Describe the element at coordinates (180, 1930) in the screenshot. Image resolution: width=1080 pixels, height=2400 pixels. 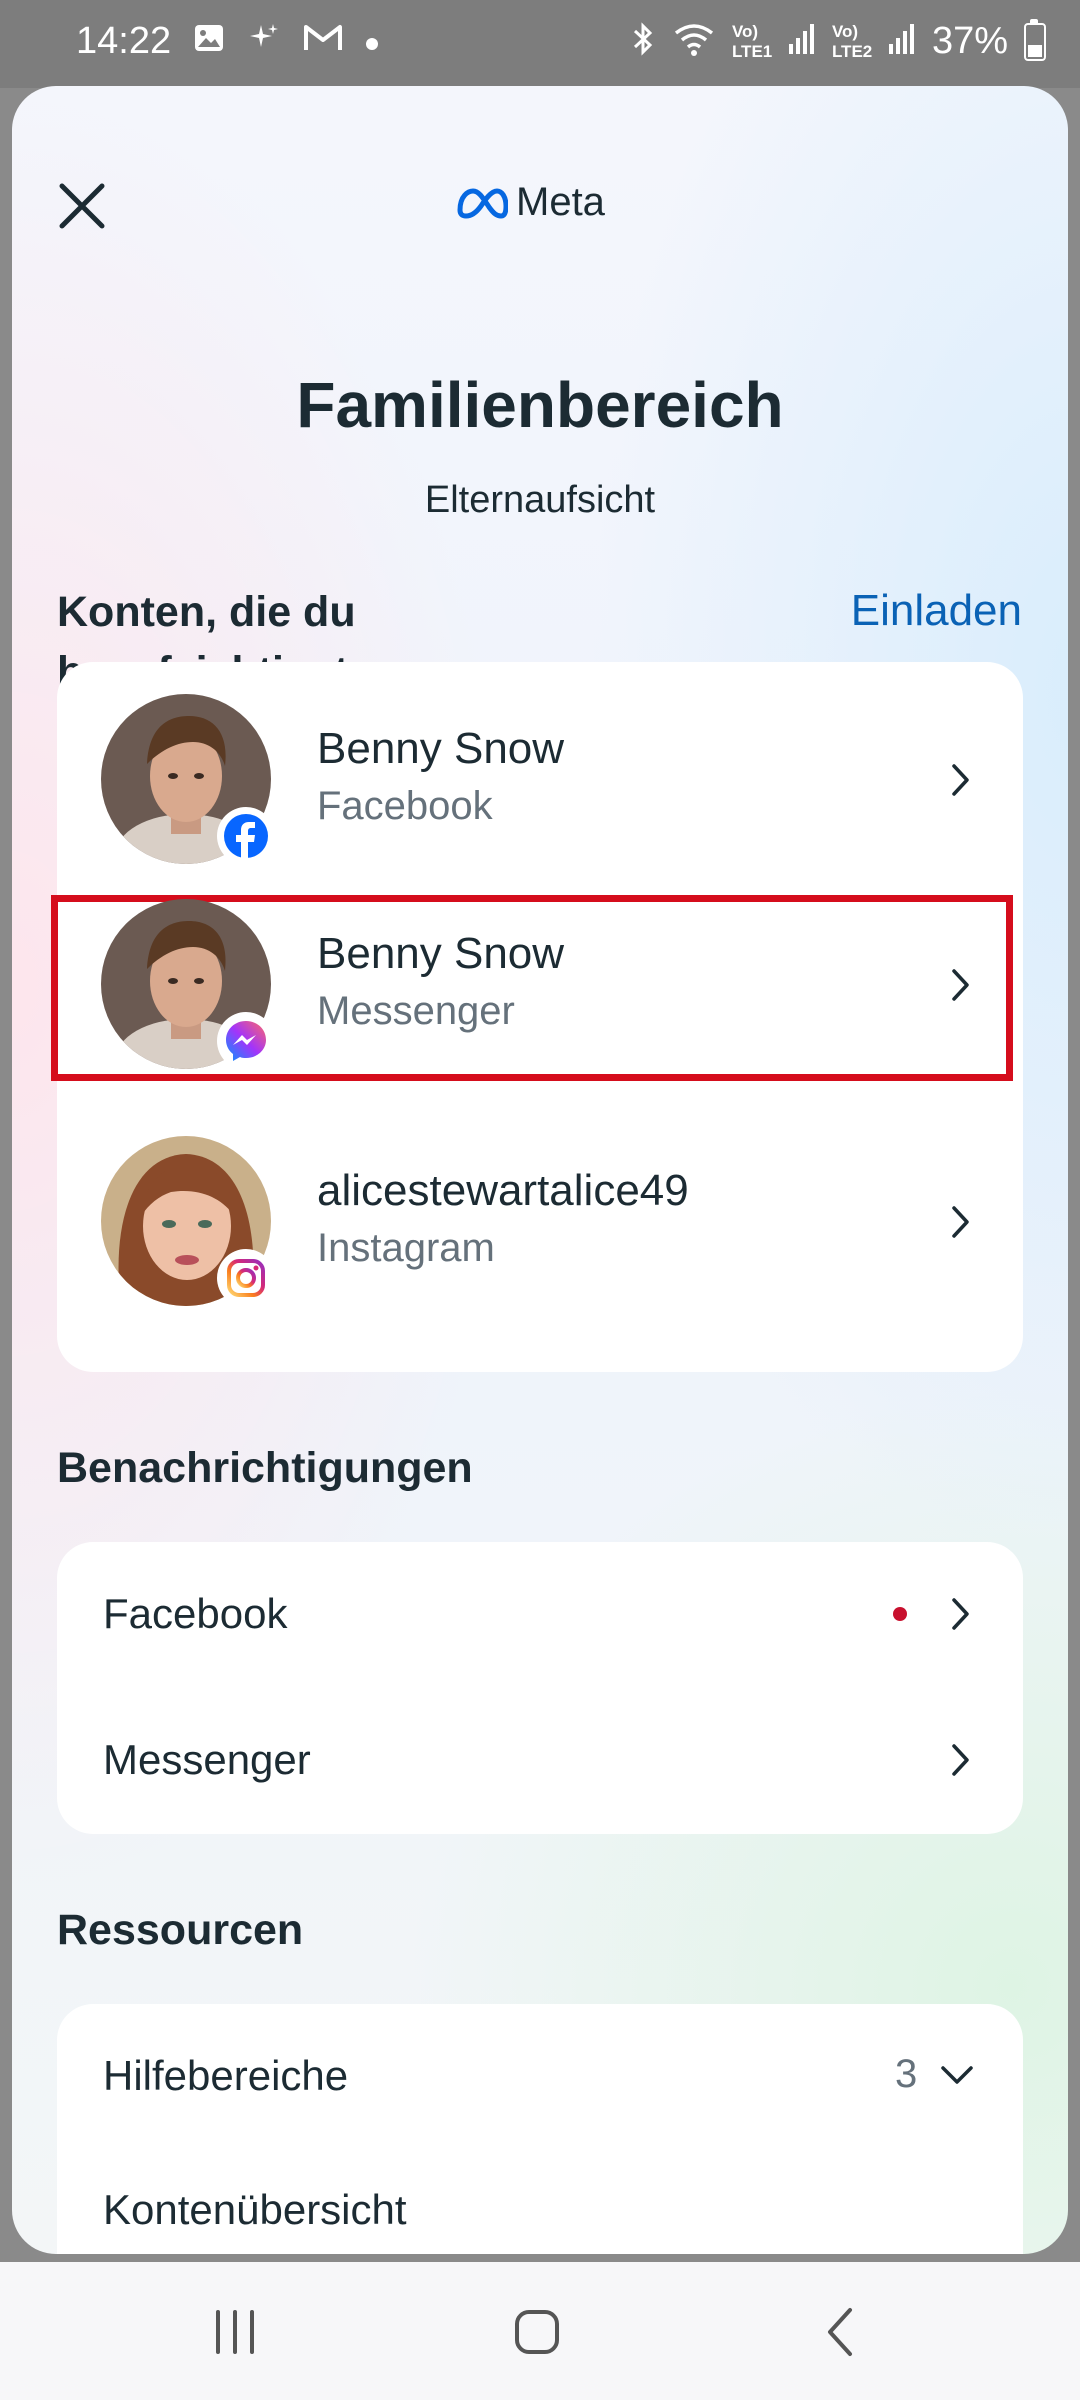
I see `resources-heading: Ressourcen` at that location.